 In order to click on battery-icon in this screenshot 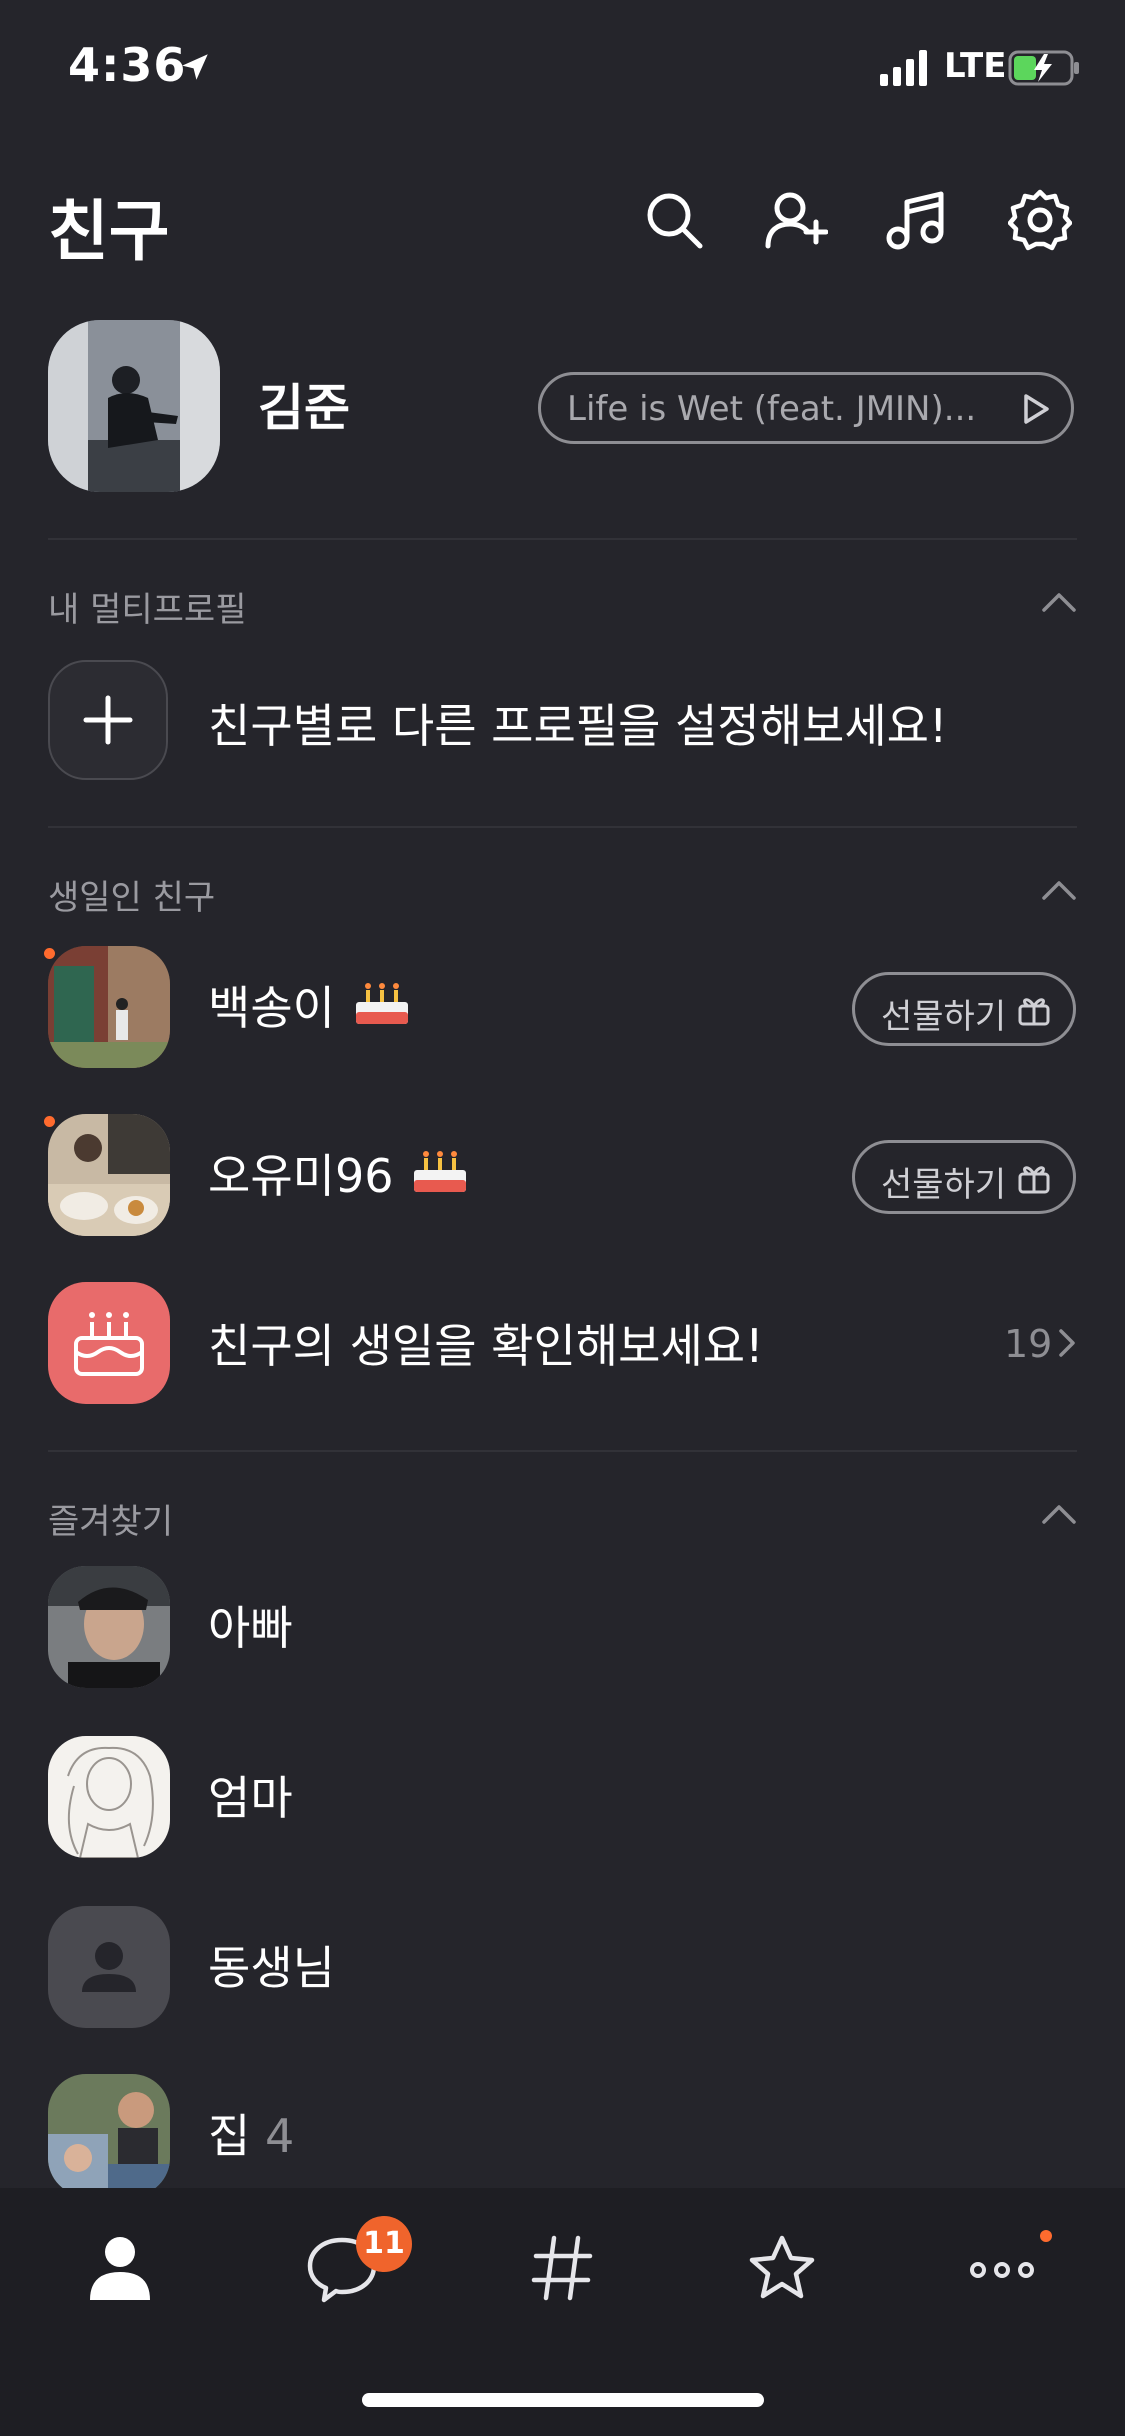, I will do `click(1043, 68)`.